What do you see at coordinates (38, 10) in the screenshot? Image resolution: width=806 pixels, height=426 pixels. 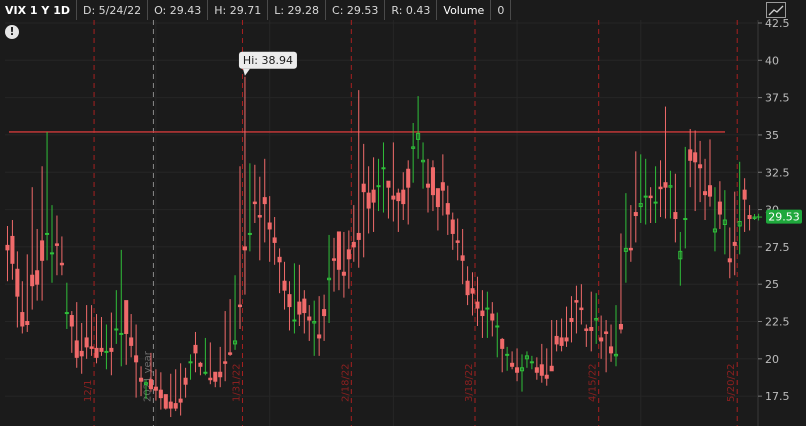 I see `symbol-label: VIX 1 Y 1D` at bounding box center [38, 10].